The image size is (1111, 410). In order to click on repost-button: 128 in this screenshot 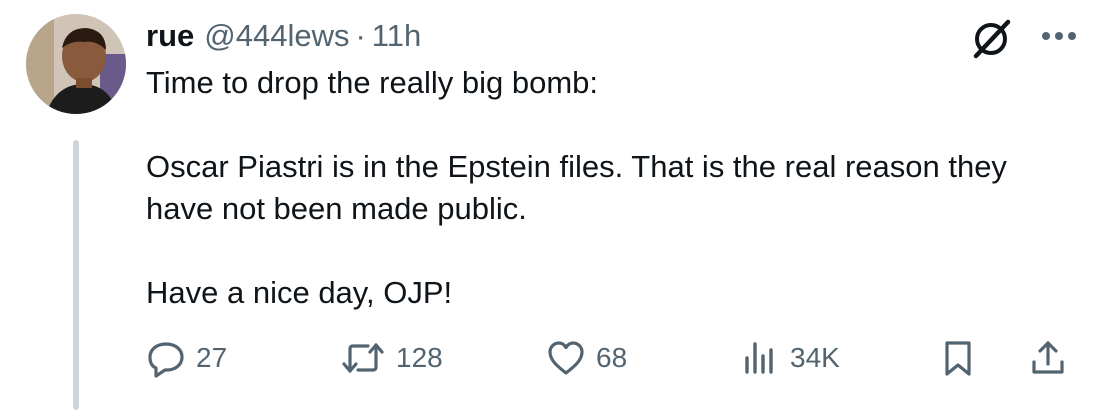, I will do `click(391, 358)`.